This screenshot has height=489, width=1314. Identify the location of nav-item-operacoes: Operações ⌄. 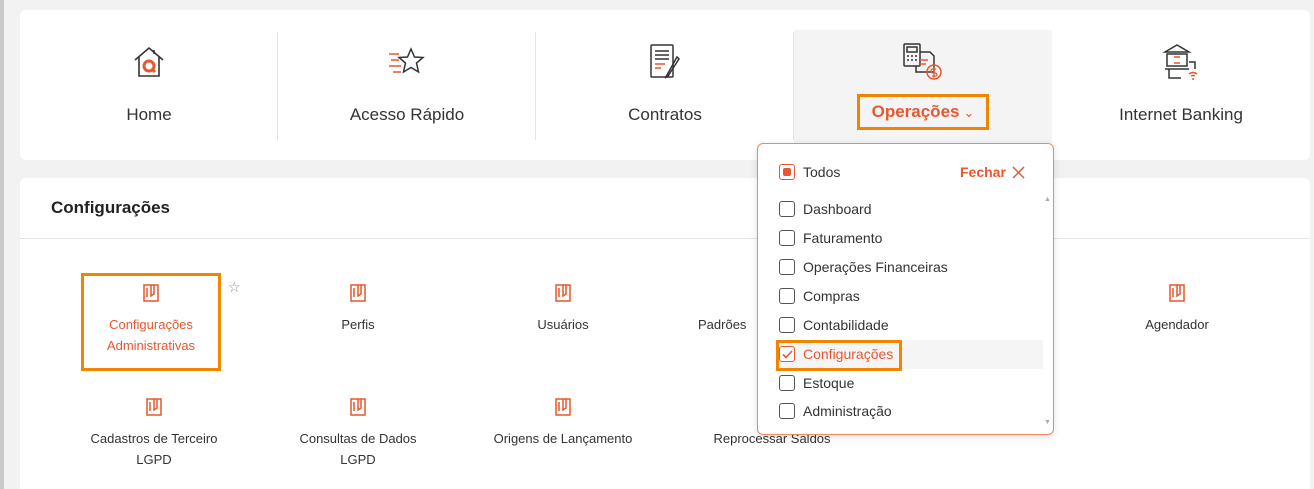
(923, 95).